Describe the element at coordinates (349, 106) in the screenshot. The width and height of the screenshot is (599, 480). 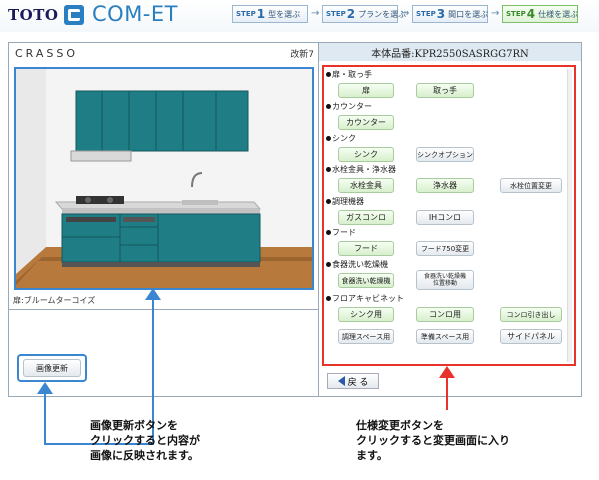
I see `section-counter: カウンター` at that location.